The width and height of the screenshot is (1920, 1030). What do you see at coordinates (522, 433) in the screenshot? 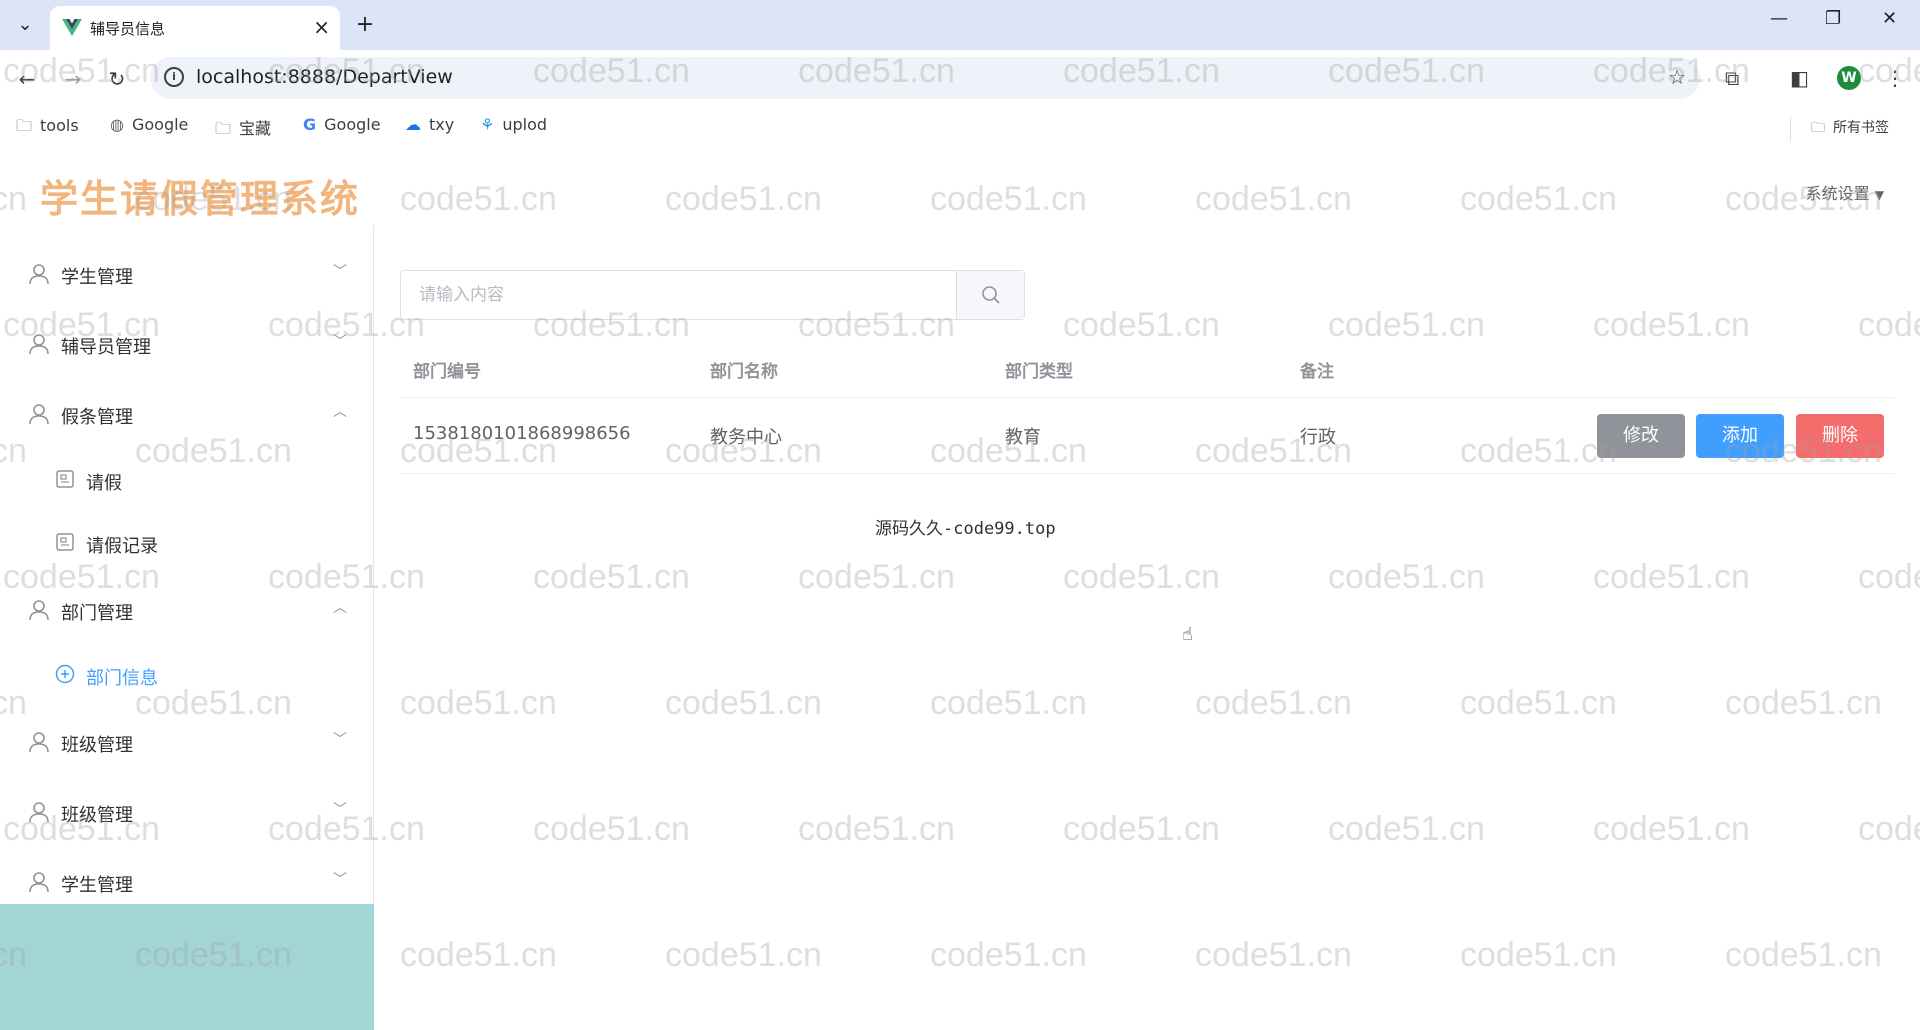
I see `cell-id: 1538180101868998656` at bounding box center [522, 433].